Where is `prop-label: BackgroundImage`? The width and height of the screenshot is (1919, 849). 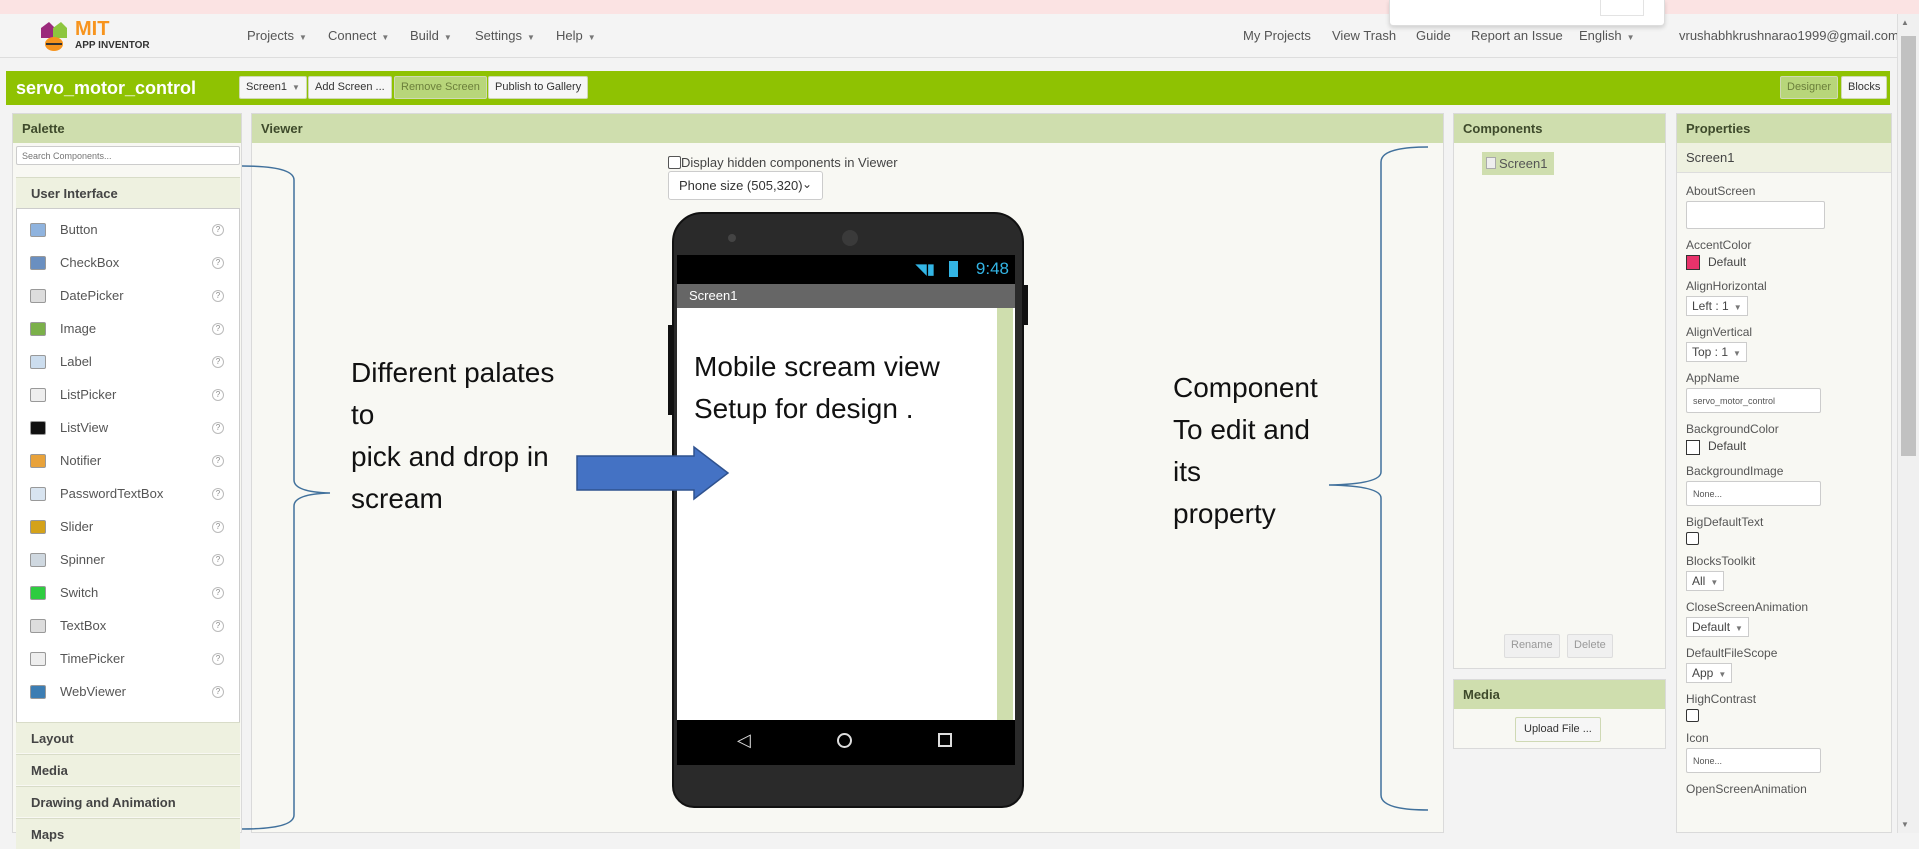 prop-label: BackgroundImage is located at coordinates (1735, 470).